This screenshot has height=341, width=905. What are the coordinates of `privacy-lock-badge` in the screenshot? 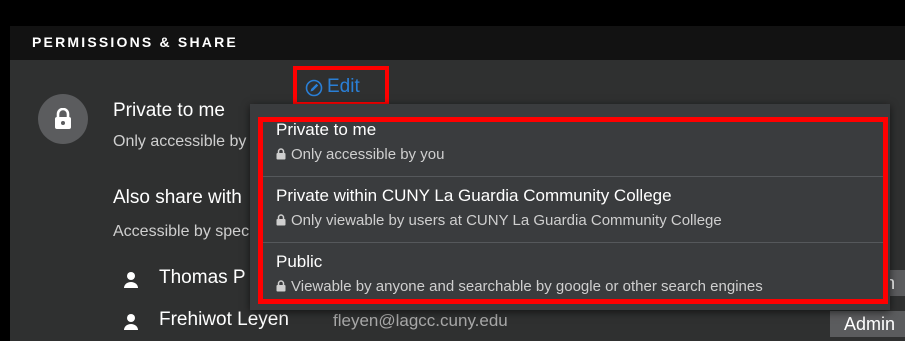 It's located at (63, 119).